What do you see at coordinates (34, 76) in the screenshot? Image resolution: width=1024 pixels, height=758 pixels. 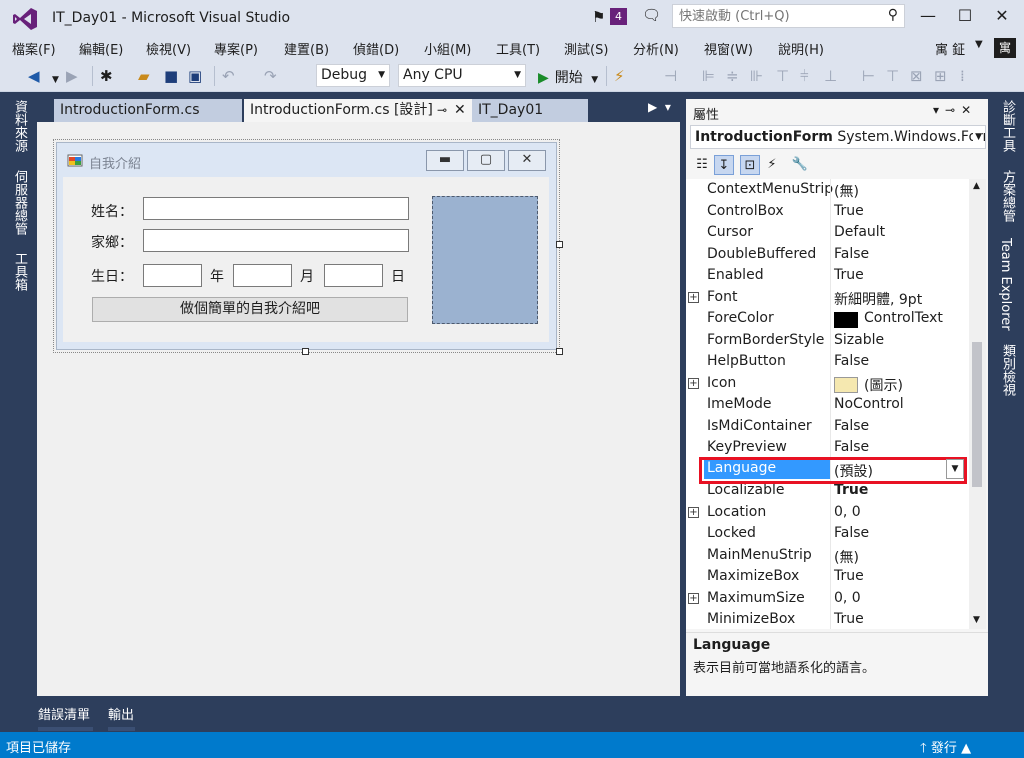 I see `back-icon: ◀` at bounding box center [34, 76].